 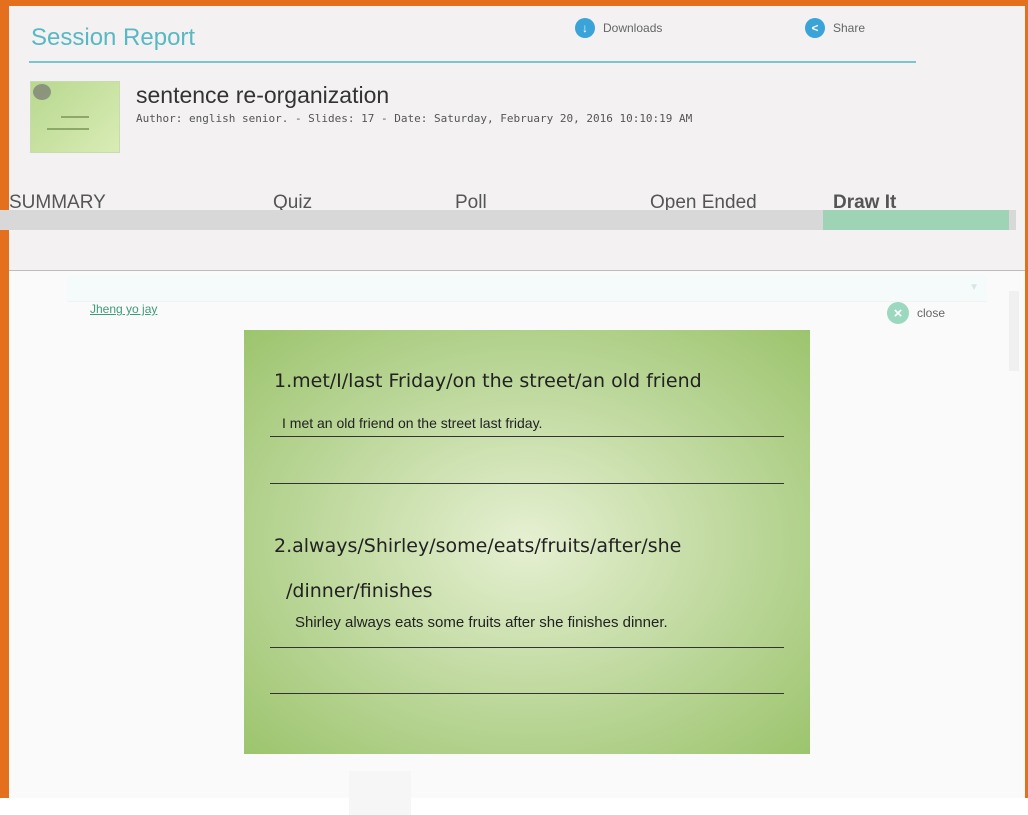 I want to click on close-icon: ×, so click(x=898, y=313).